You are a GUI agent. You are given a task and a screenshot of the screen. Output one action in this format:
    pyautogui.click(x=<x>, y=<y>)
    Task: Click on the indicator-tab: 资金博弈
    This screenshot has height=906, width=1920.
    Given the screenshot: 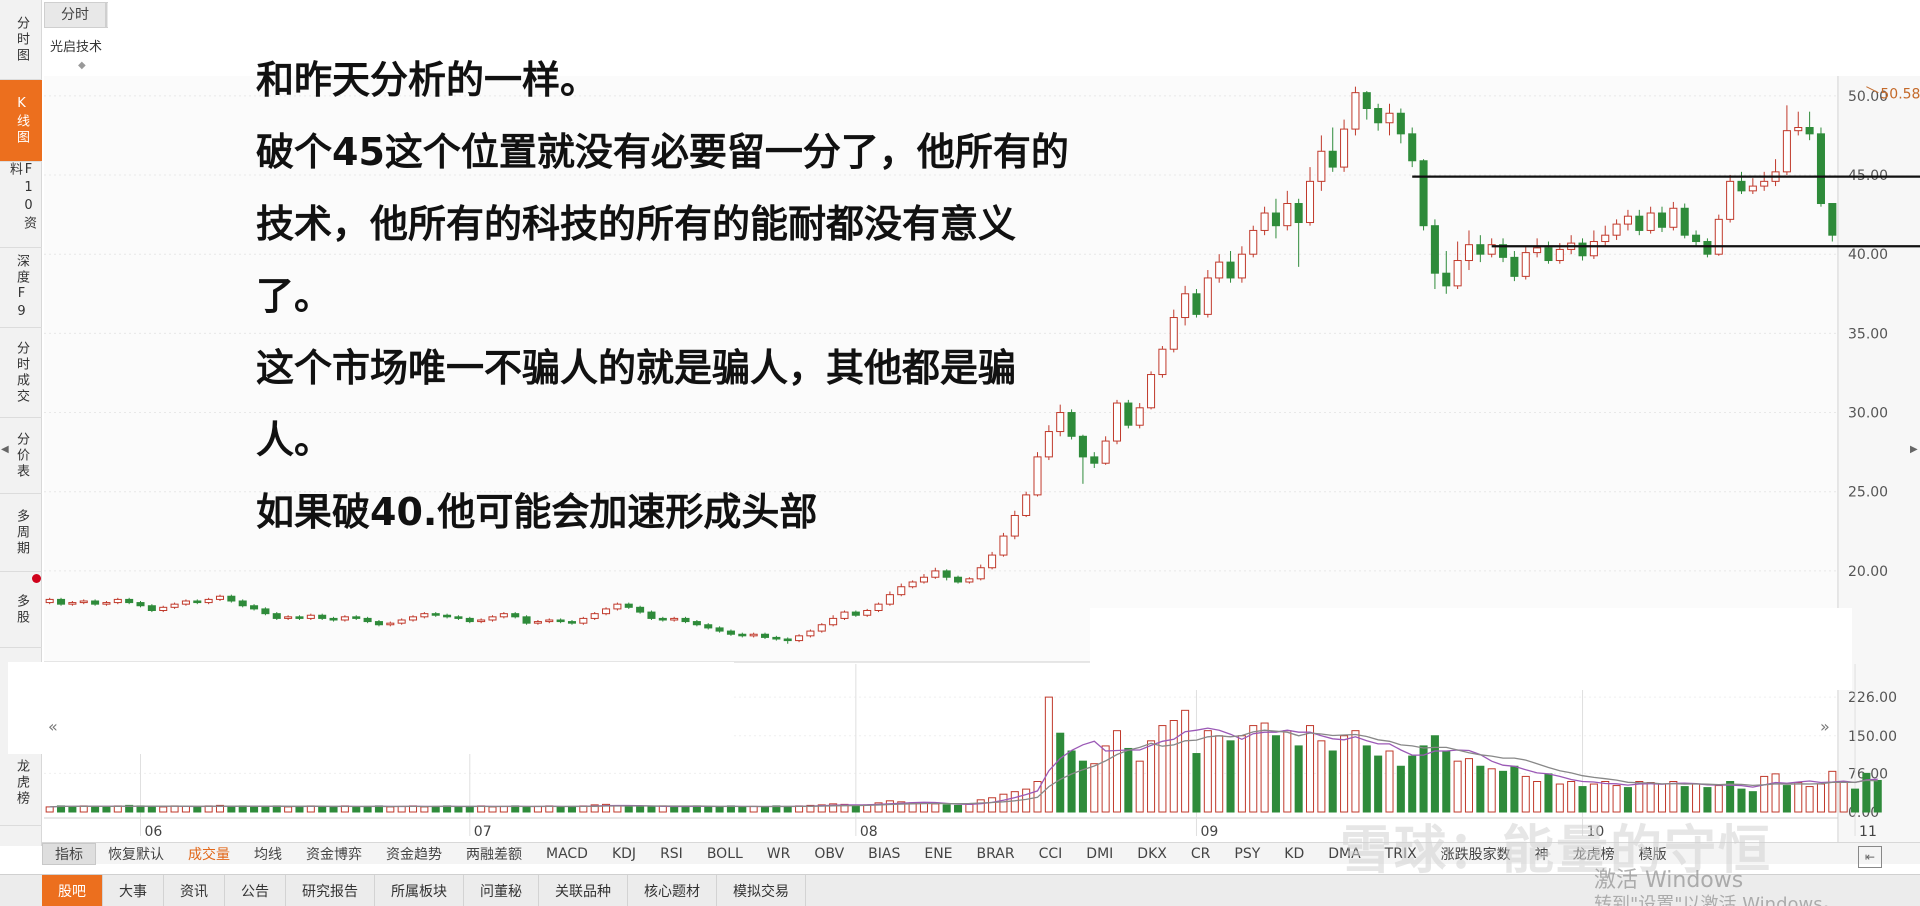 What is the action you would take?
    pyautogui.click(x=334, y=854)
    